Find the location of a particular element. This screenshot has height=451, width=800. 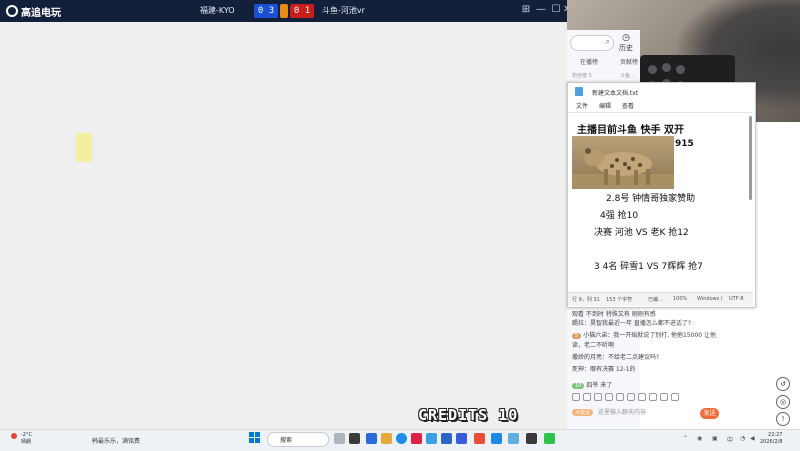

chat-toolbar is located at coordinates (649, 398).